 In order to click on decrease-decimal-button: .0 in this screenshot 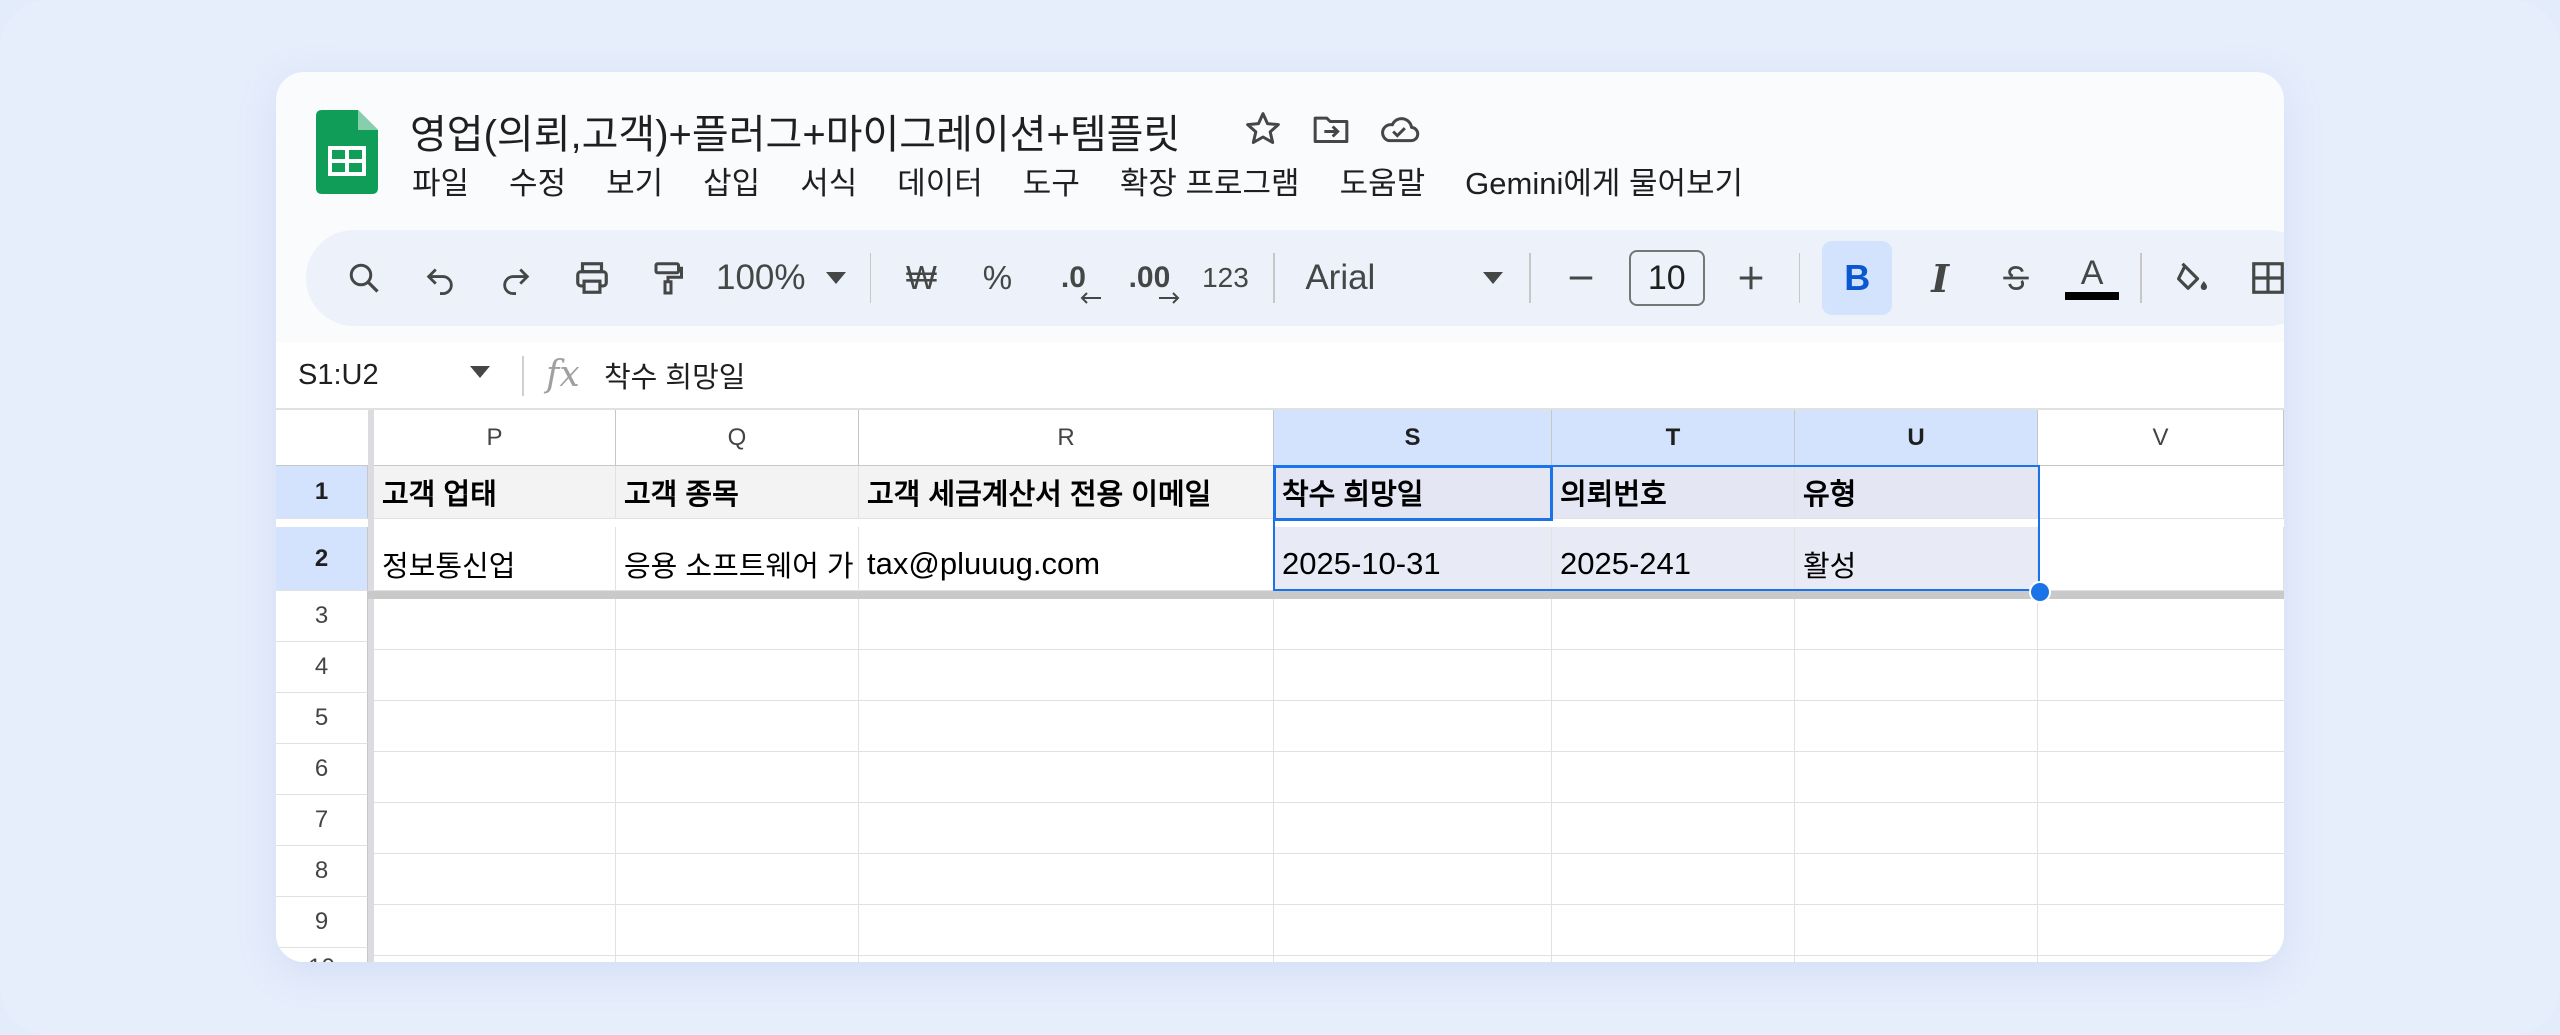, I will do `click(1073, 278)`.